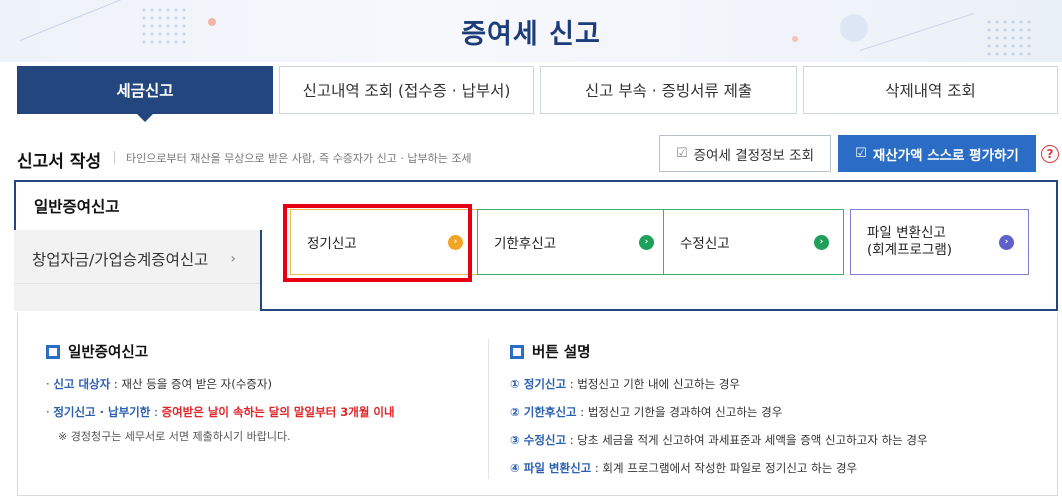 The image size is (1062, 501). I want to click on report-type-startup-succession: 창업자금/가업승계증여신고 ›, so click(138, 259).